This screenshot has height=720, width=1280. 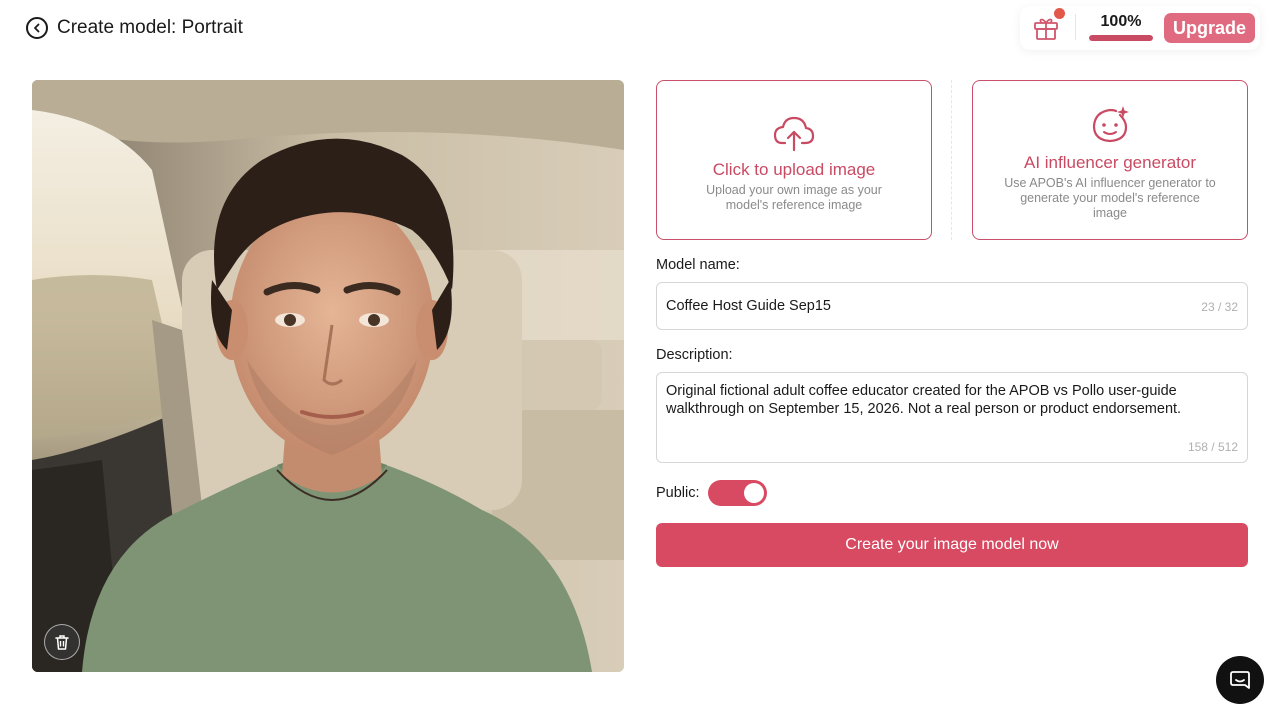 I want to click on model-name-counter: 23 / 32, so click(x=1219, y=307).